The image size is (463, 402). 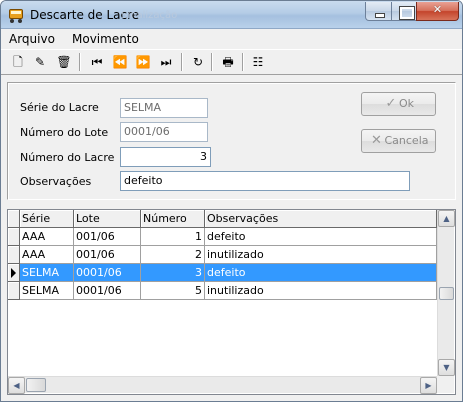 What do you see at coordinates (173, 219) in the screenshot?
I see `column-header-numero: Número` at bounding box center [173, 219].